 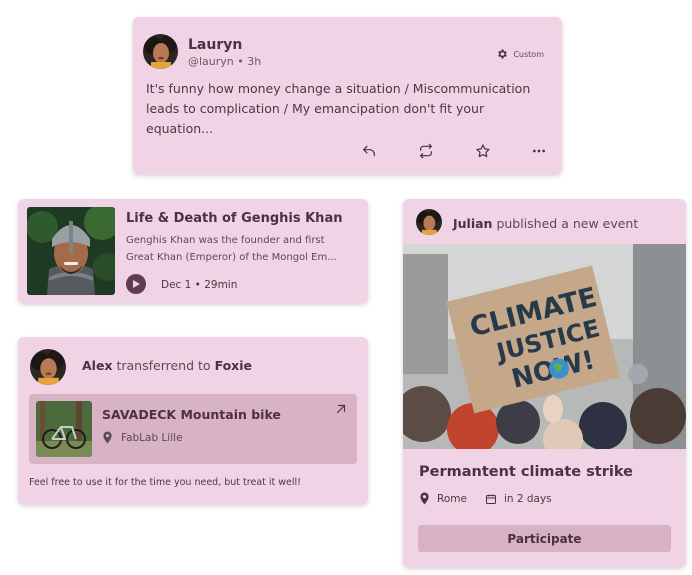 I want to click on event-meta: Rome in 2 days, so click(x=494, y=498).